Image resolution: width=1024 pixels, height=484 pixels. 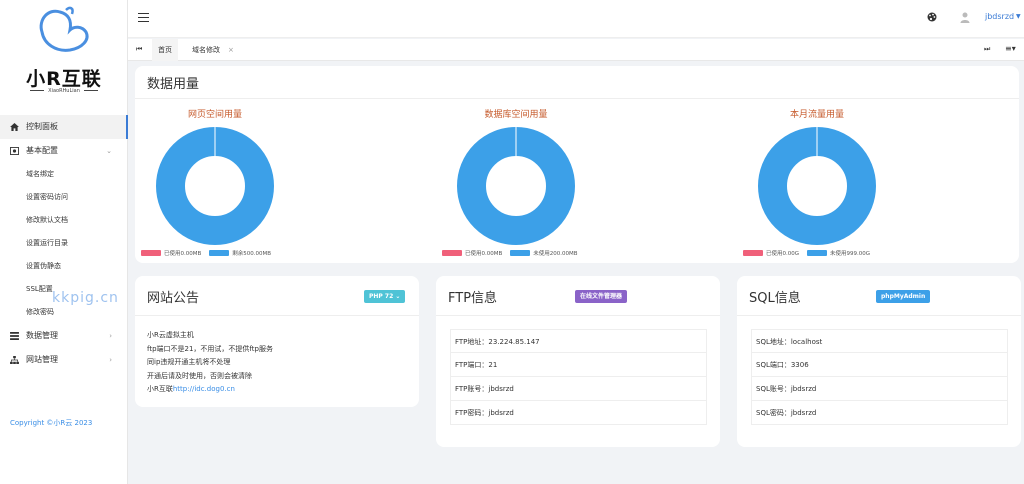 I want to click on notice-title: 网站公告, so click(x=173, y=298).